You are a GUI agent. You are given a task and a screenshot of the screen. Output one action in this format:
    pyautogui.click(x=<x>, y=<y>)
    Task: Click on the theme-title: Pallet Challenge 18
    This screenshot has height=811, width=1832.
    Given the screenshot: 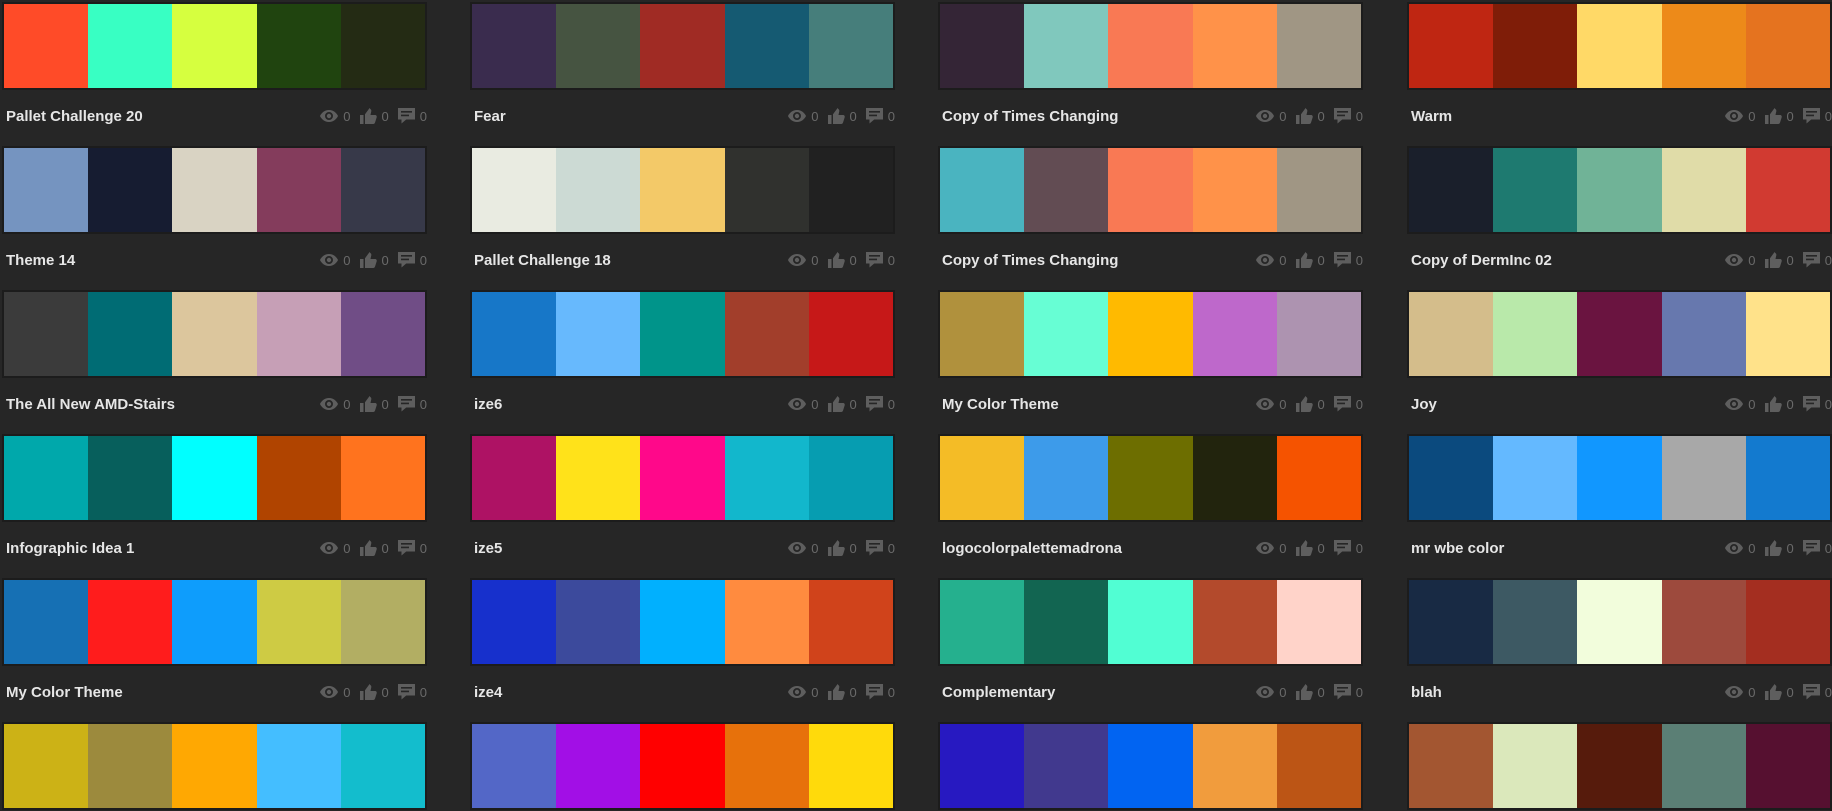 What is the action you would take?
    pyautogui.click(x=626, y=260)
    